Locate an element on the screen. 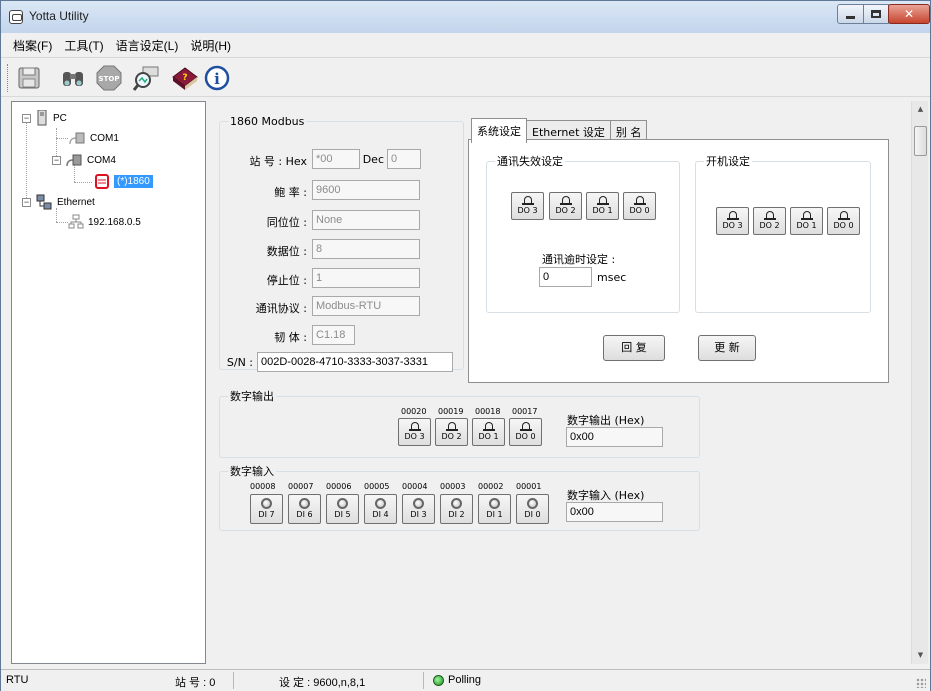 The width and height of the screenshot is (931, 691). di-address: 00005 is located at coordinates (377, 486).